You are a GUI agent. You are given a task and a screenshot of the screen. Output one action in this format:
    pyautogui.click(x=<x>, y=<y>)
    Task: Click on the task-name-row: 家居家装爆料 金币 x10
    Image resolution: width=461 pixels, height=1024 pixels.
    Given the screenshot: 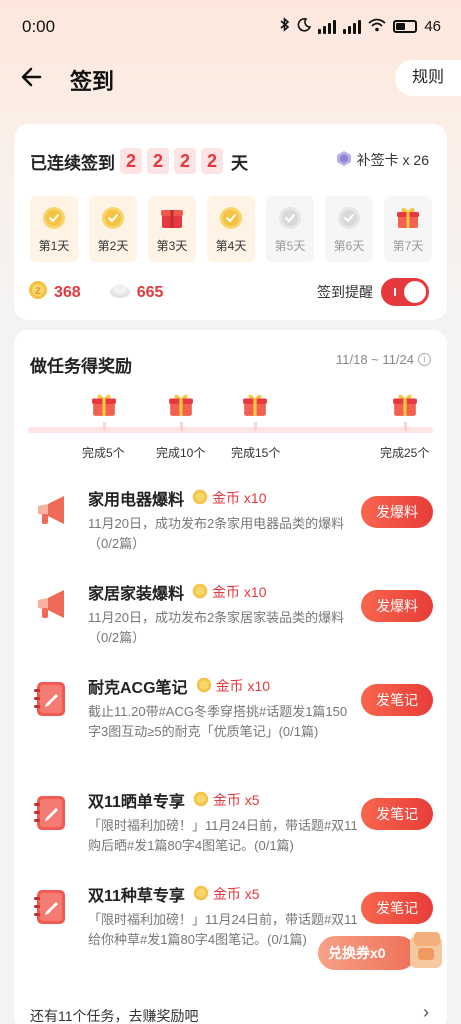 What is the action you would take?
    pyautogui.click(x=177, y=592)
    